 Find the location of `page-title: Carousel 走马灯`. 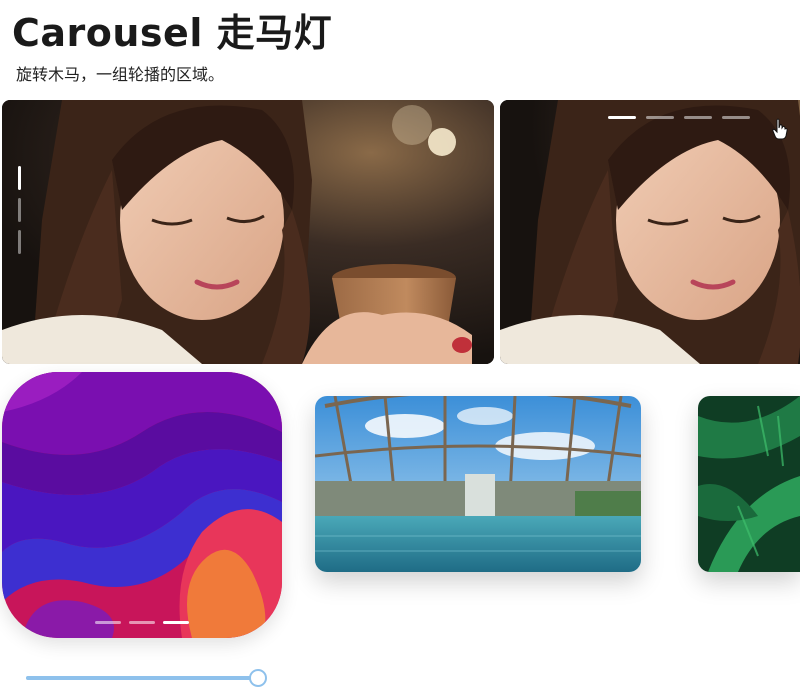

page-title: Carousel 走马灯 is located at coordinates (172, 33).